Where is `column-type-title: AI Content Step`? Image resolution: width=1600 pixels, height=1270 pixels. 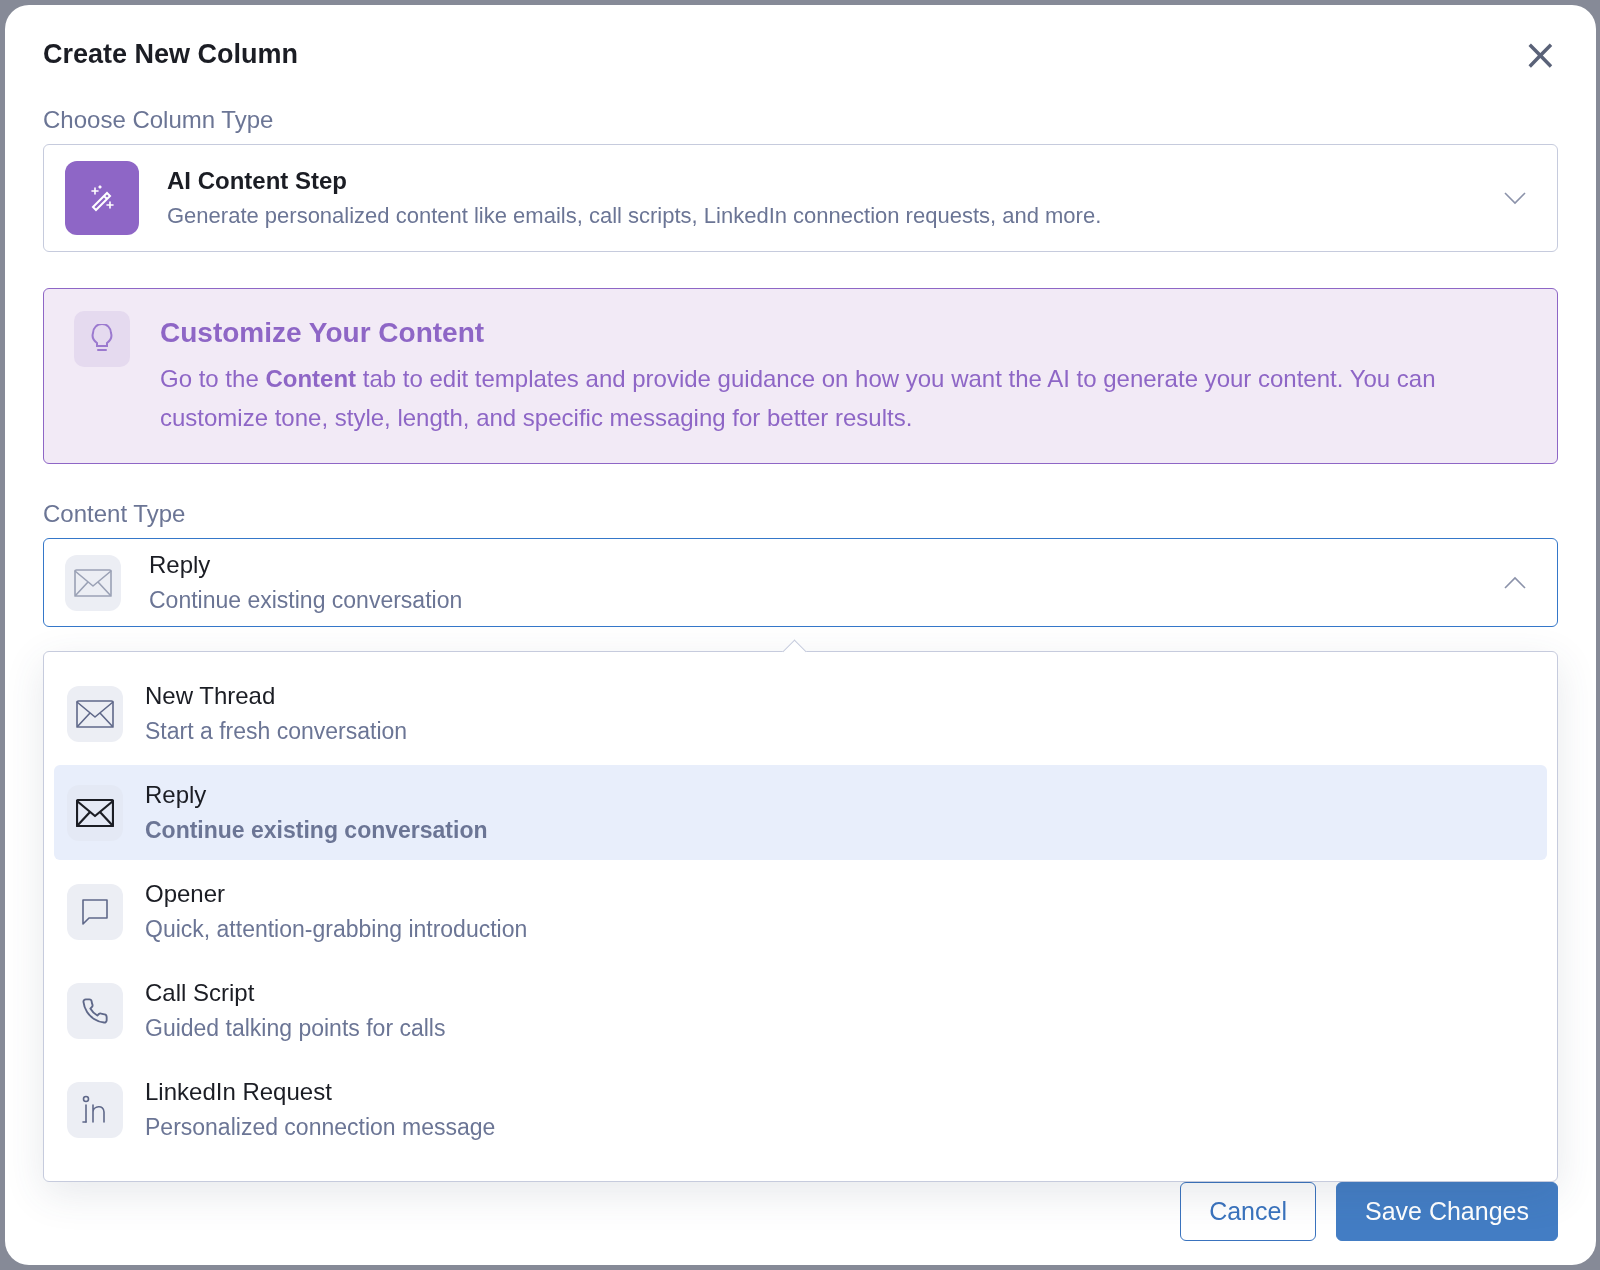
column-type-title: AI Content Step is located at coordinates (257, 181).